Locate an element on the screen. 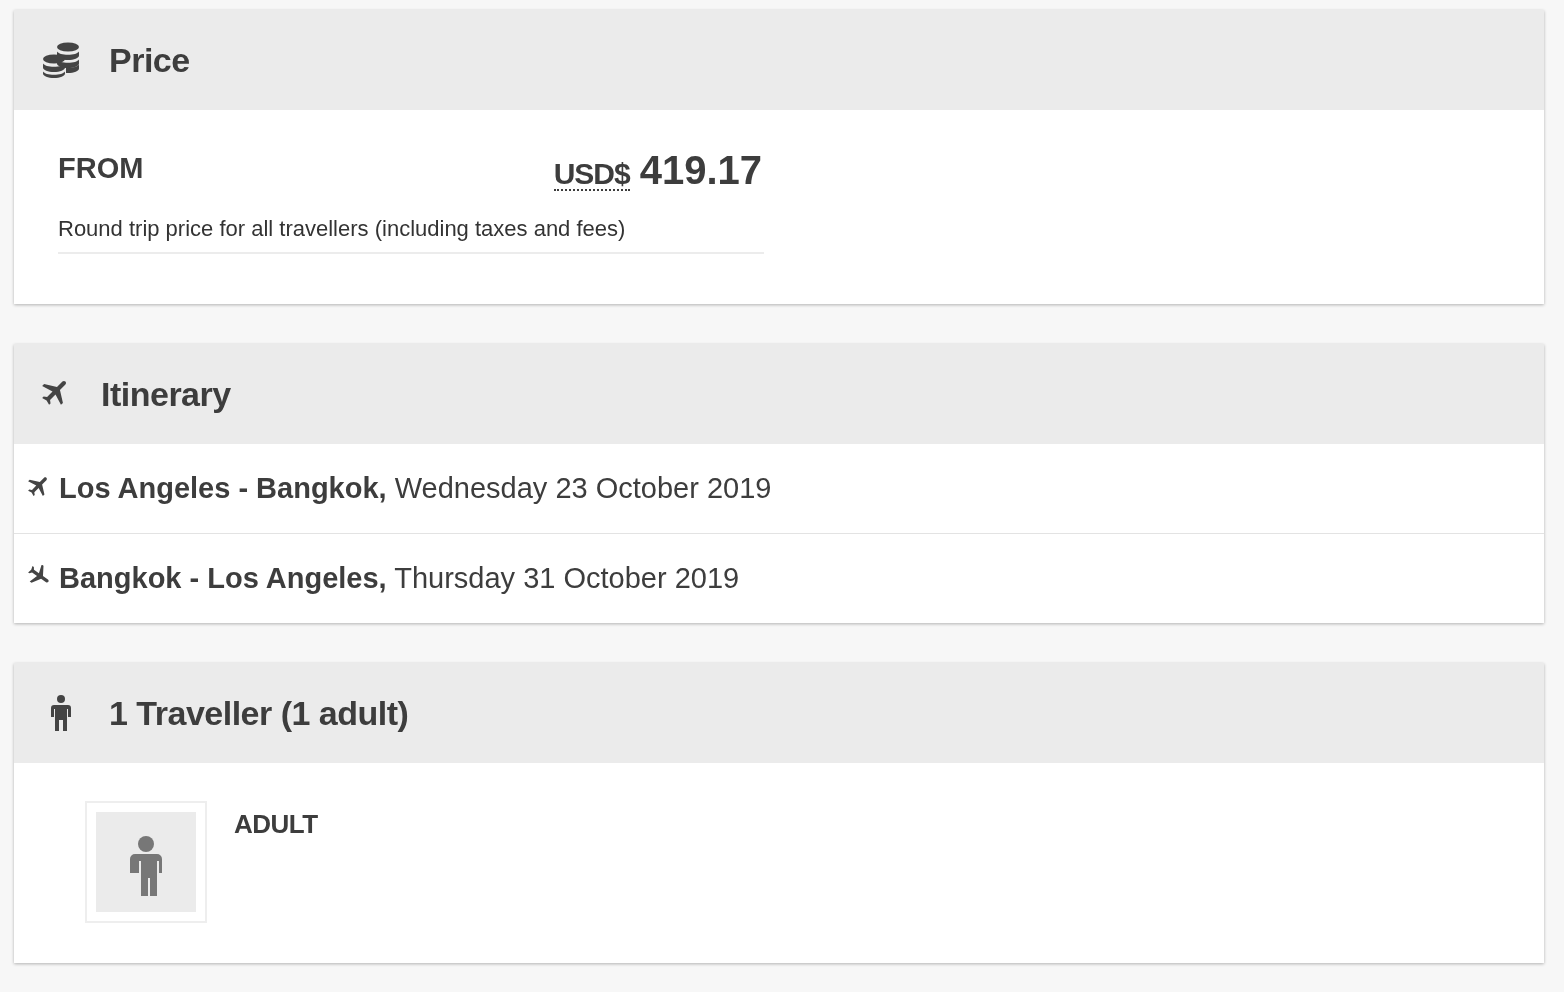 This screenshot has width=1564, height=992. section-title: Itinerary is located at coordinates (166, 394).